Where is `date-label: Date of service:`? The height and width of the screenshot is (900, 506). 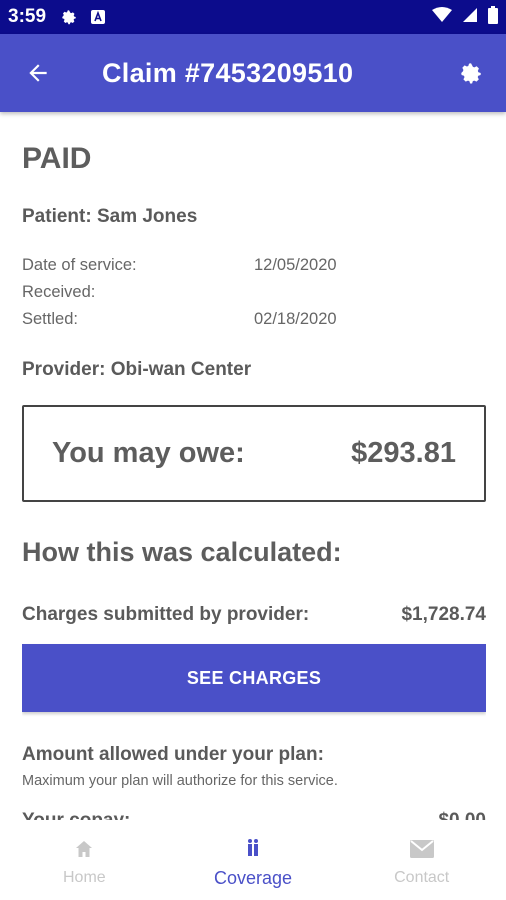 date-label: Date of service: is located at coordinates (79, 265).